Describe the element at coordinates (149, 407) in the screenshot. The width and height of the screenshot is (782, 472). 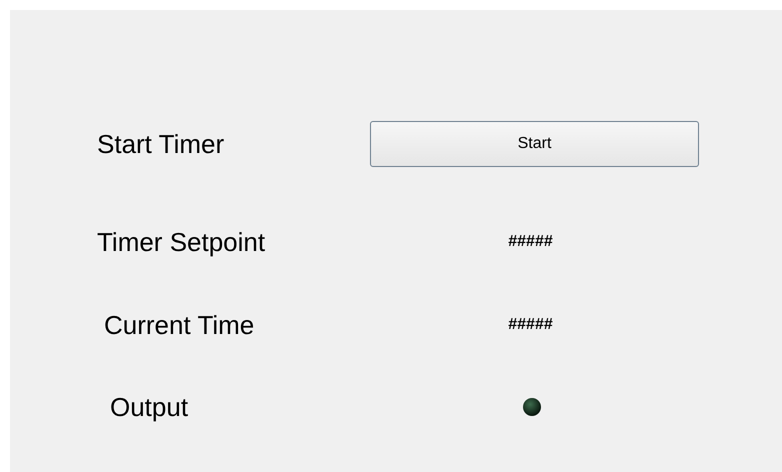
I see `field-label: Output` at that location.